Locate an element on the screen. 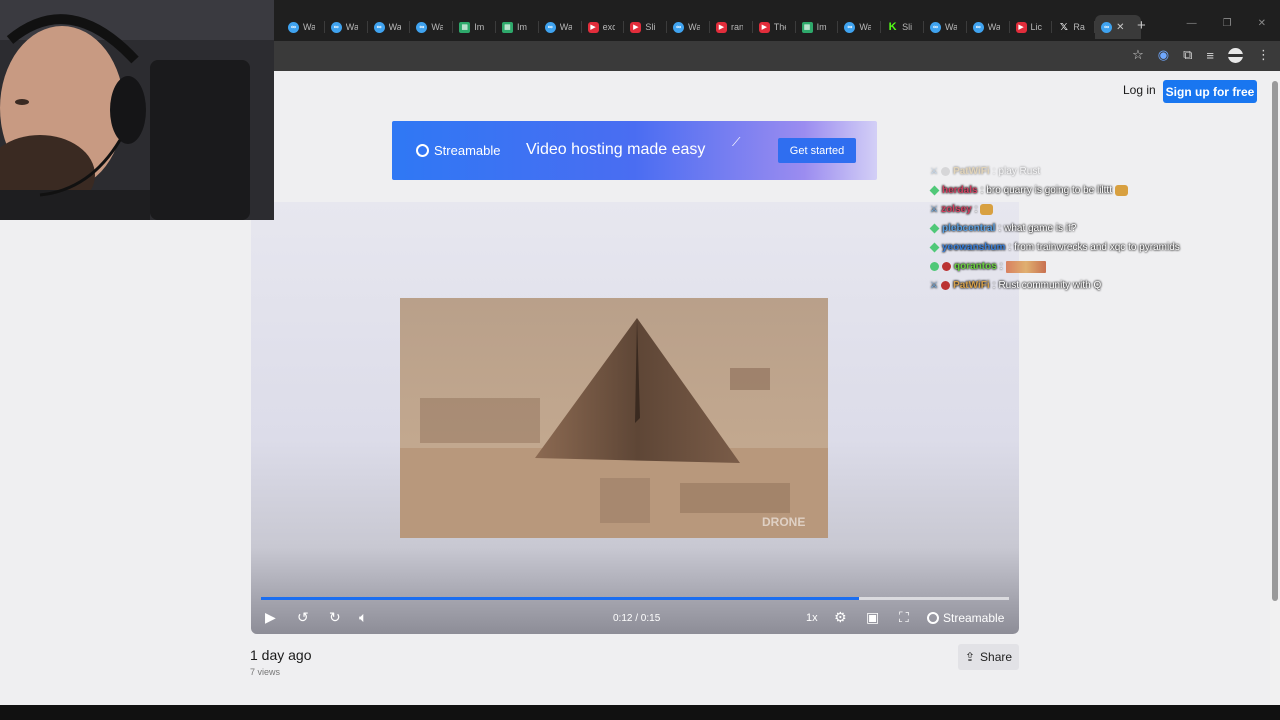 The width and height of the screenshot is (1280, 720). chat-text: play Rust is located at coordinates (1019, 171).